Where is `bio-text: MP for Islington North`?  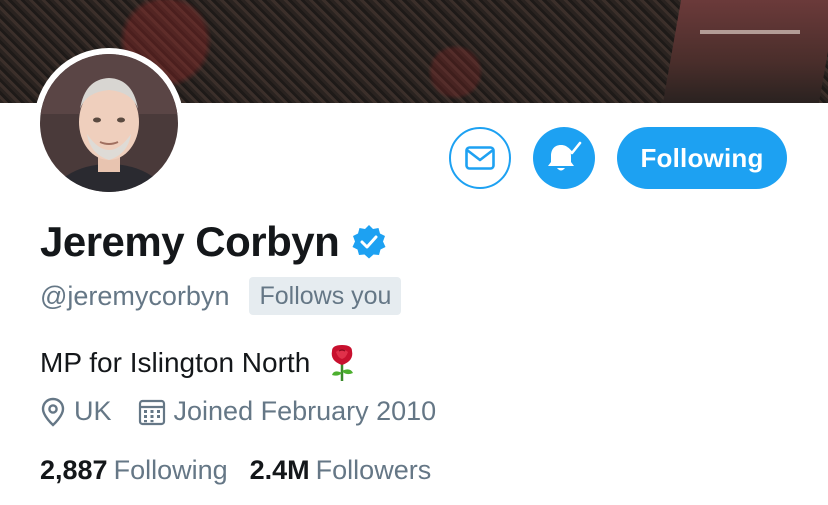
bio-text: MP for Islington North is located at coordinates (175, 362).